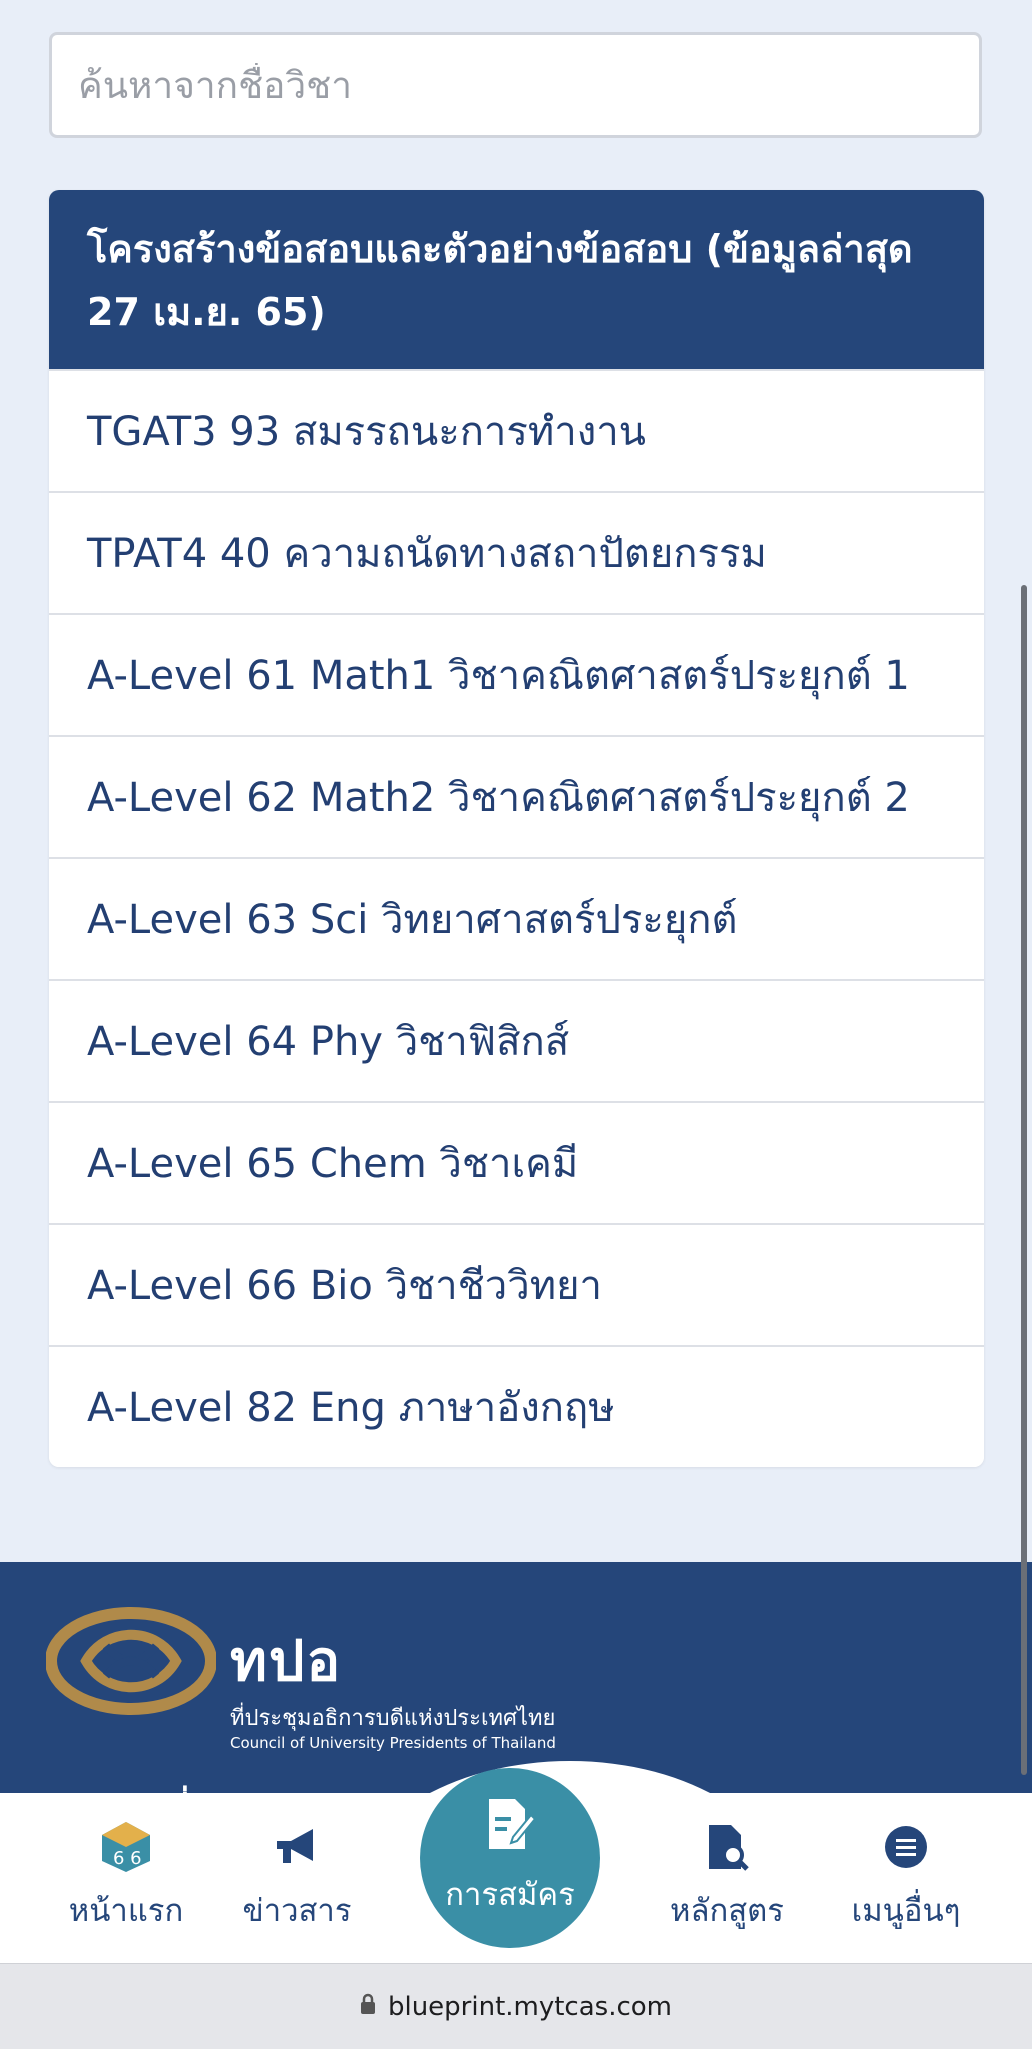 The height and width of the screenshot is (2049, 1032). Describe the element at coordinates (131, 1661) in the screenshot. I see `cupt-emblem-icon` at that location.